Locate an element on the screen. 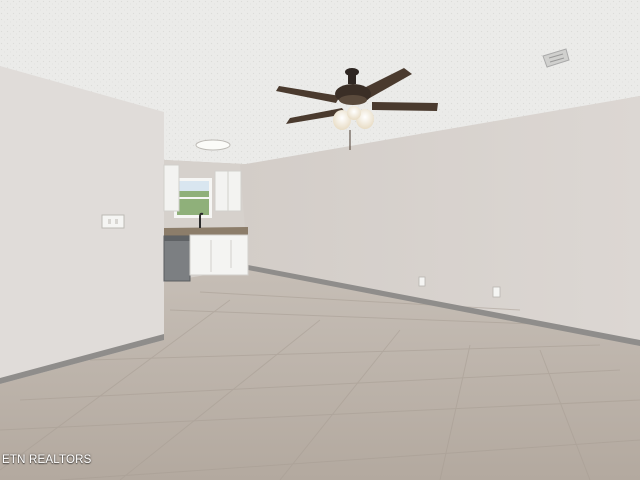  outlet-left is located at coordinates (422, 281).